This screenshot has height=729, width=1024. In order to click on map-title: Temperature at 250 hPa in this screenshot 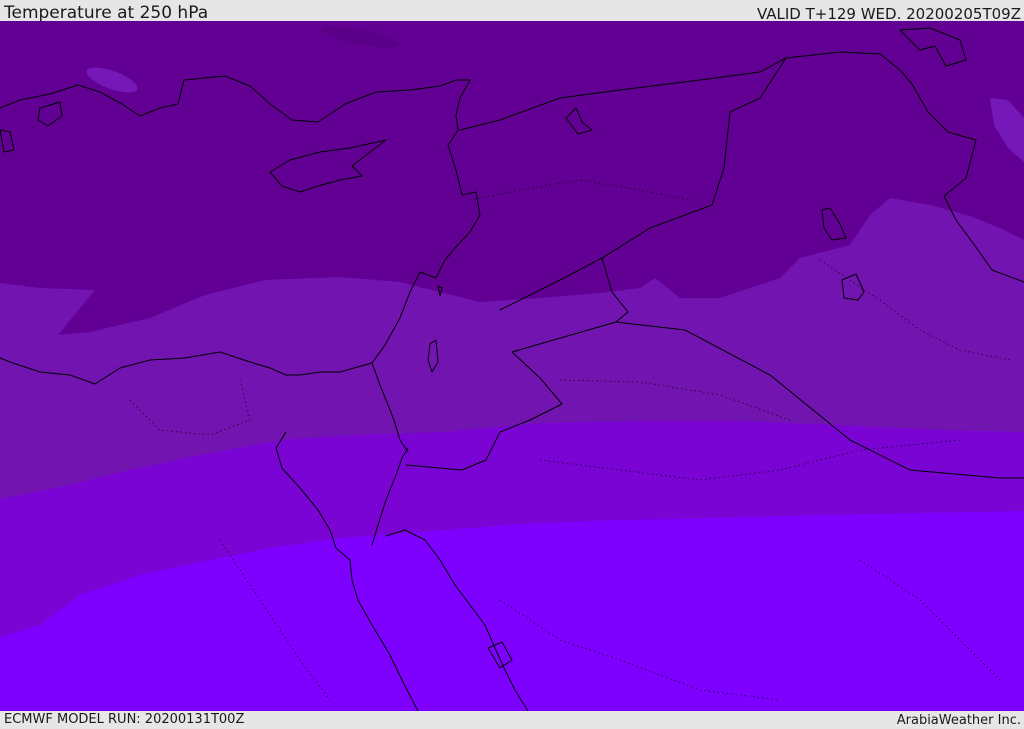, I will do `click(106, 13)`.